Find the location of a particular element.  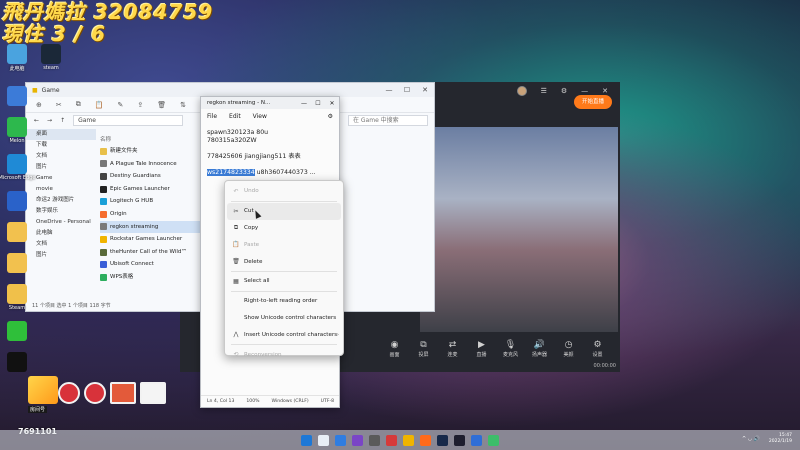

address-path: Game is located at coordinates (128, 120).